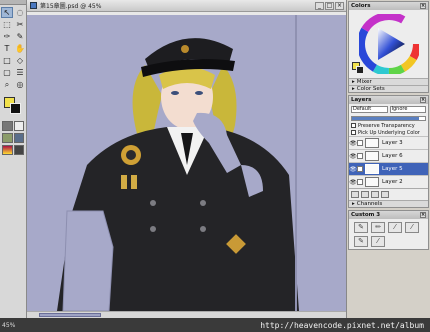 This screenshot has width=430, height=332. What do you see at coordinates (296, 163) in the screenshot?
I see `canvas-guide` at bounding box center [296, 163].